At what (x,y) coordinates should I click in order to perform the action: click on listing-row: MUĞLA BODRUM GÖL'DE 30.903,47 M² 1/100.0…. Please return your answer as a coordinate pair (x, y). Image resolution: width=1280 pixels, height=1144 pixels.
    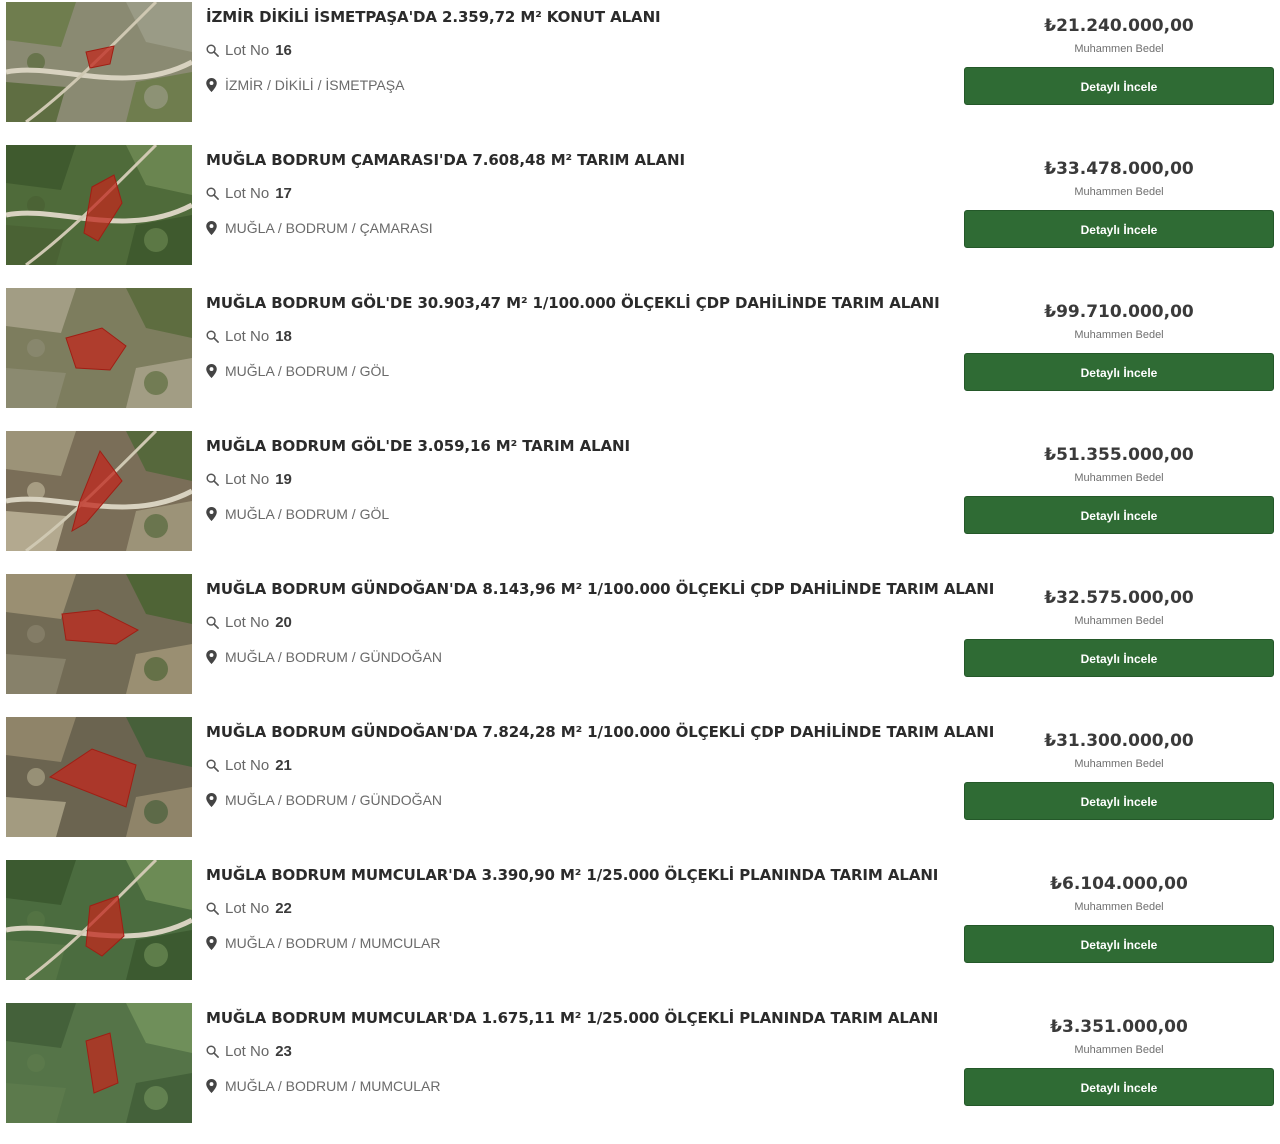
    Looking at the image, I should click on (640, 357).